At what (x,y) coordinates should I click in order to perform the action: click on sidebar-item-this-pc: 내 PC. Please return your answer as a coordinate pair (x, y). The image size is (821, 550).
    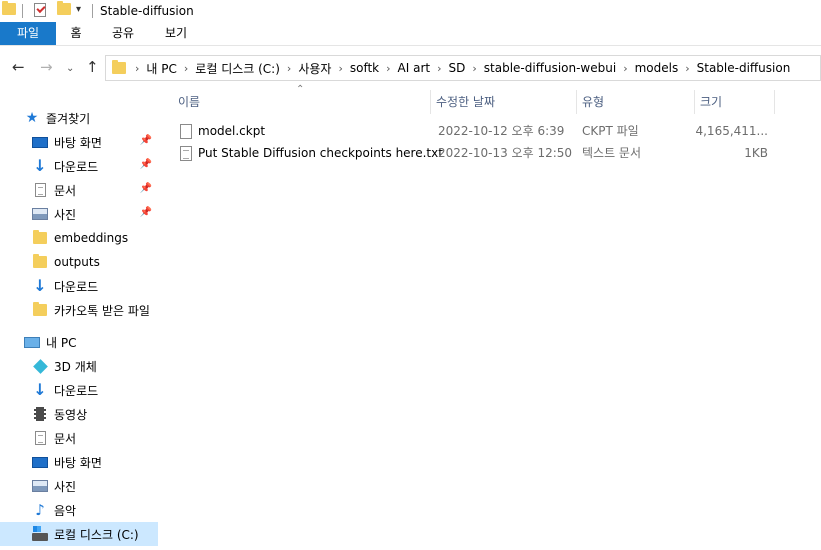
    Looking at the image, I should click on (79, 342).